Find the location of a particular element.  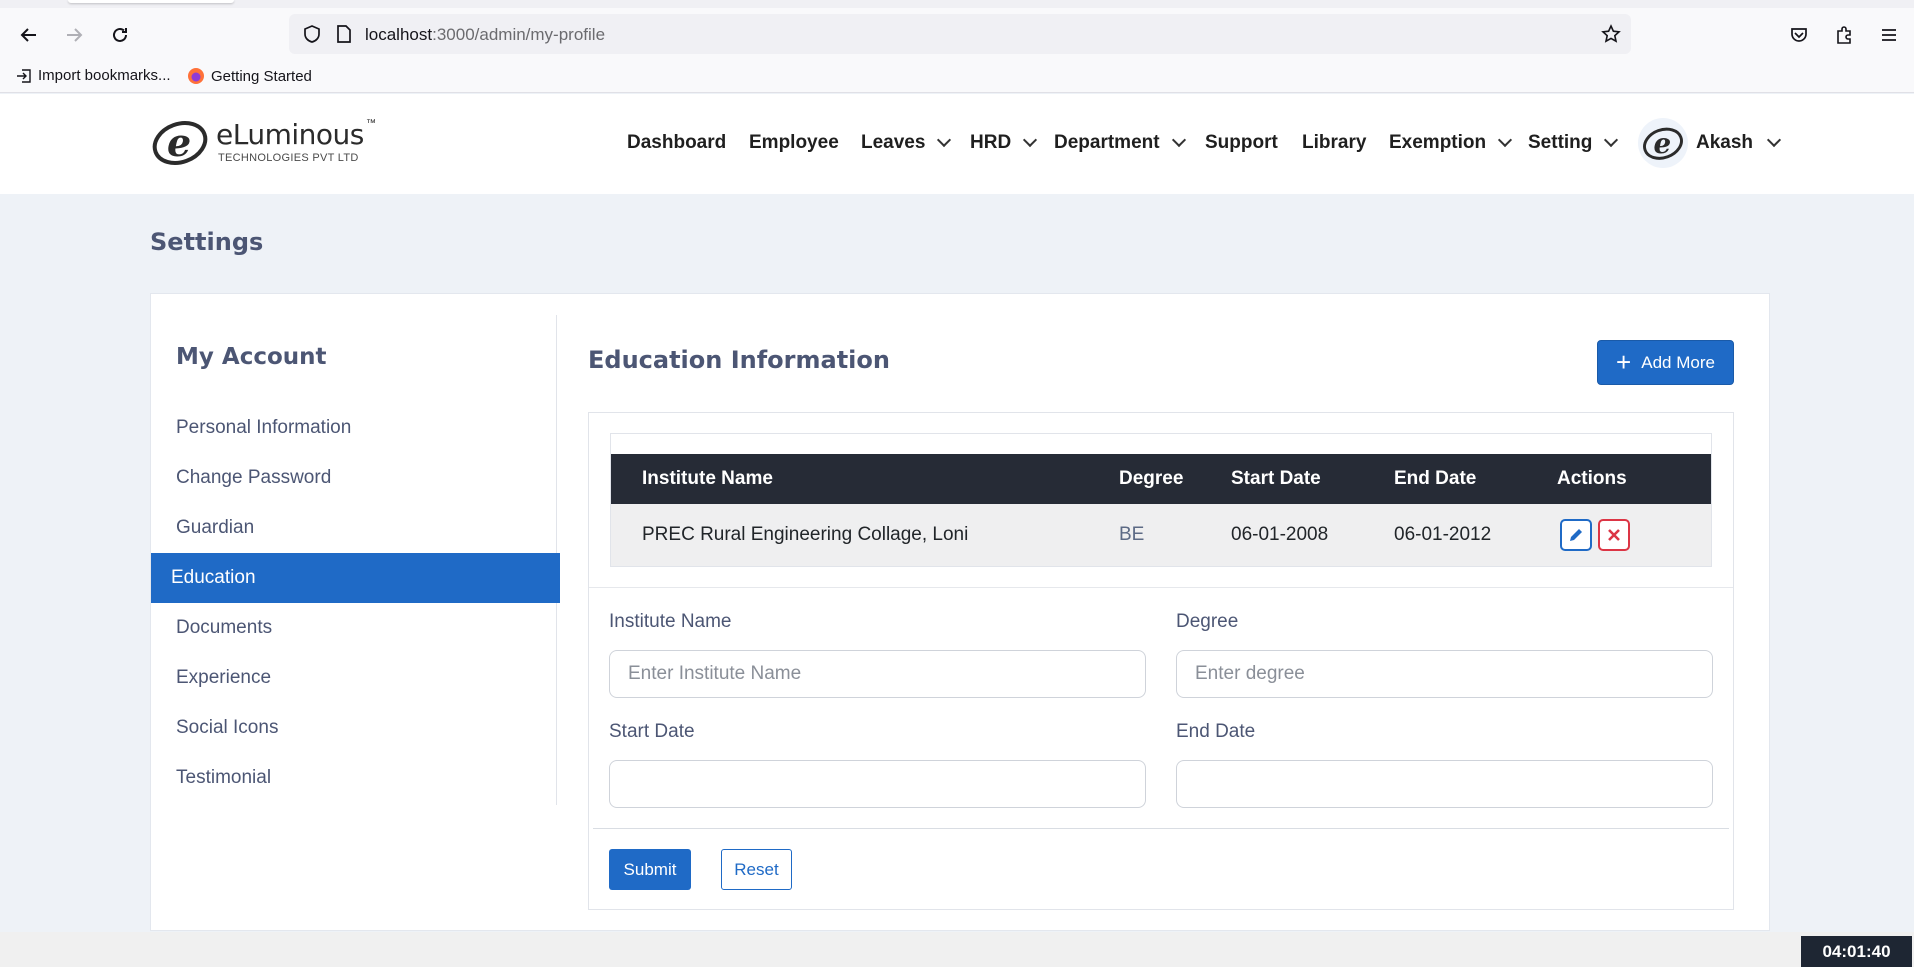

menu-hamburger-icon is located at coordinates (1889, 35).